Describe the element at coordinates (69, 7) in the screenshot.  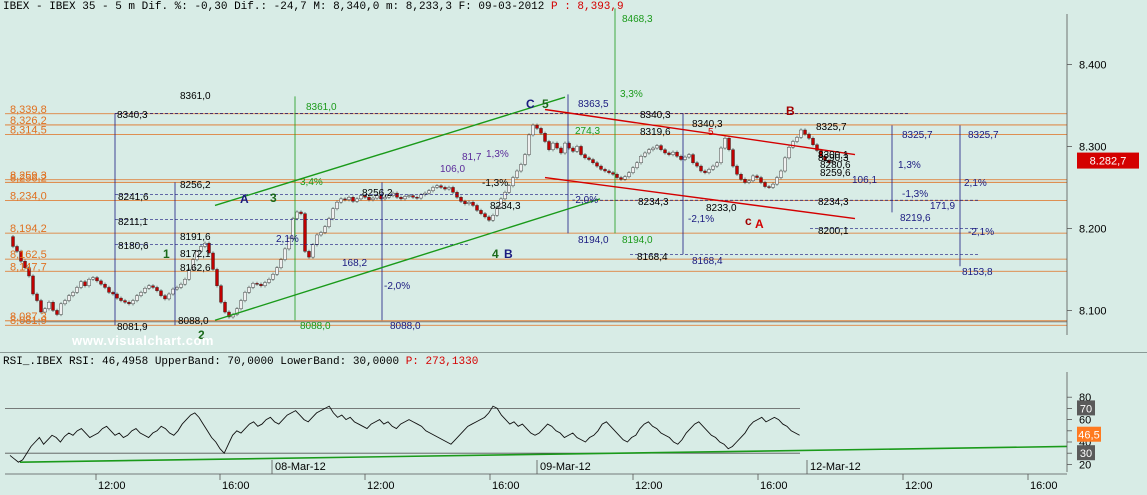
I see `header-symbol: IBEX - IBEX 35 - 5 m` at that location.